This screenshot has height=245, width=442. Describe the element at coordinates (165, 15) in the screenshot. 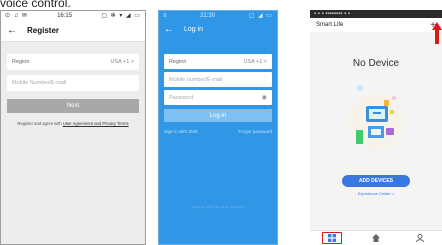

I see `status-left-icons: ≡` at that location.